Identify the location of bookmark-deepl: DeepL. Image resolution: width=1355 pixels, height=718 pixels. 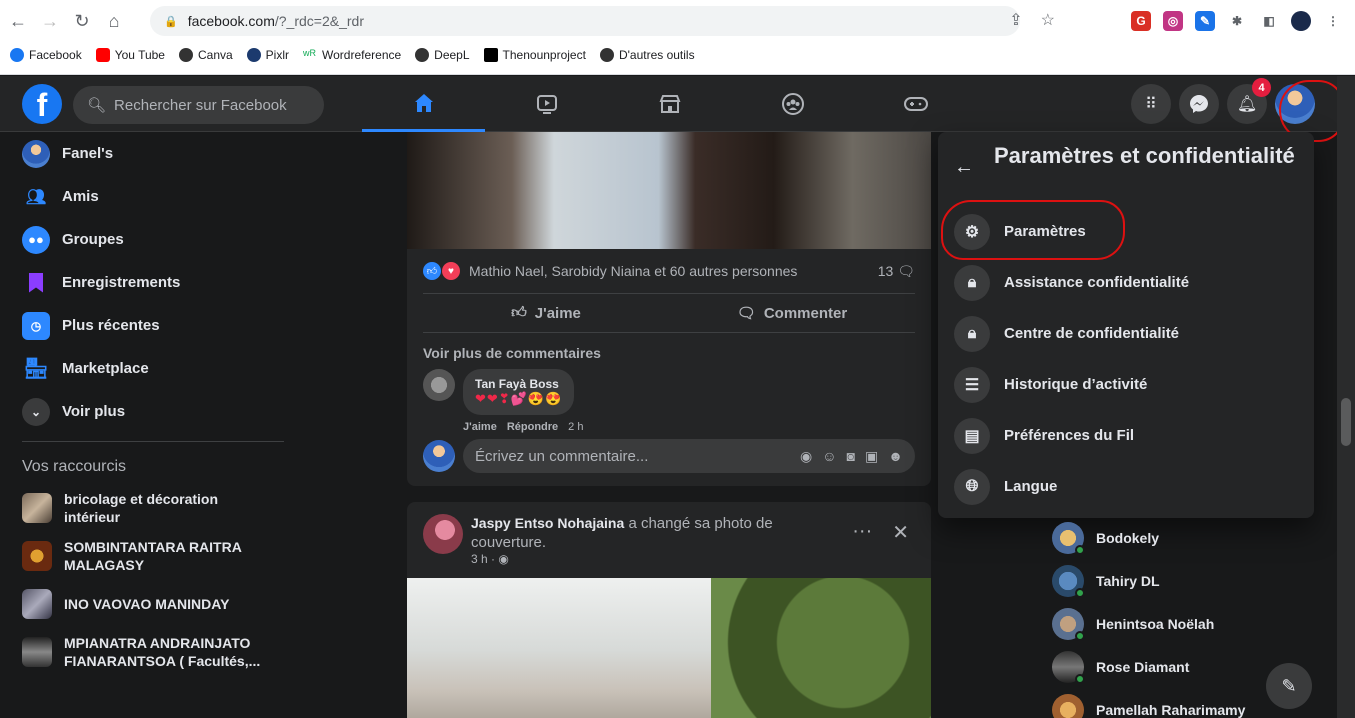
(442, 55).